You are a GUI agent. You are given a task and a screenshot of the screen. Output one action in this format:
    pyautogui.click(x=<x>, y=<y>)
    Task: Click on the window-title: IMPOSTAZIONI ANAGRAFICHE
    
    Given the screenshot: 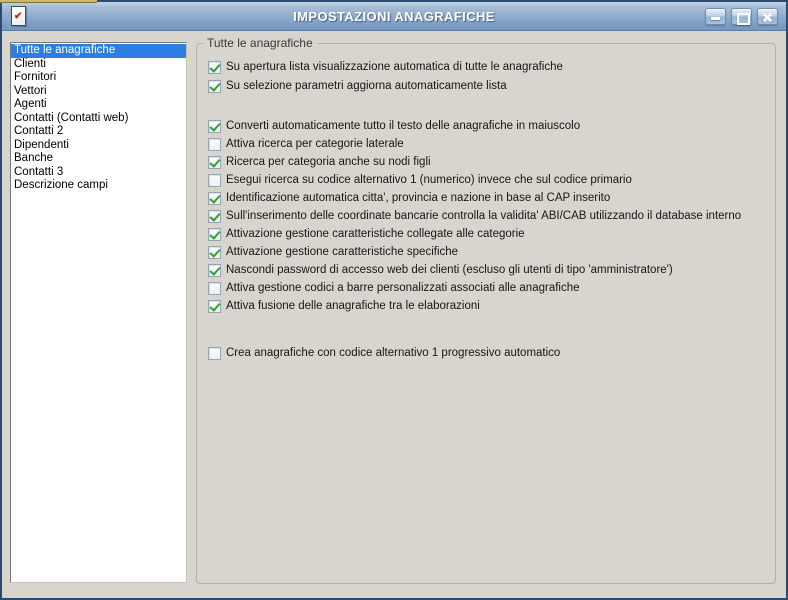 What is the action you would take?
    pyautogui.click(x=394, y=16)
    